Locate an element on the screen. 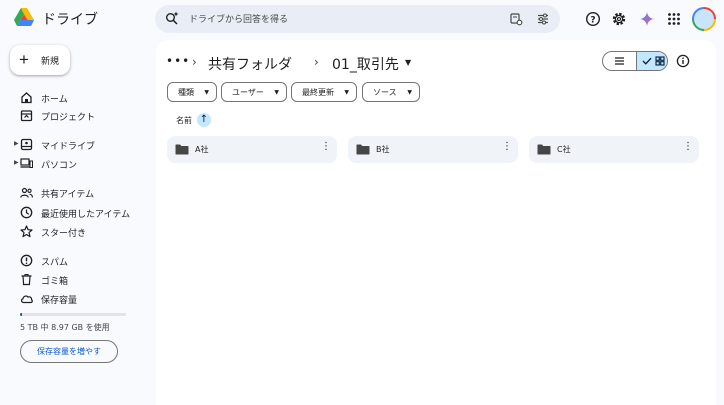 The image size is (724, 405). new-button: + 新規 is located at coordinates (40, 60).